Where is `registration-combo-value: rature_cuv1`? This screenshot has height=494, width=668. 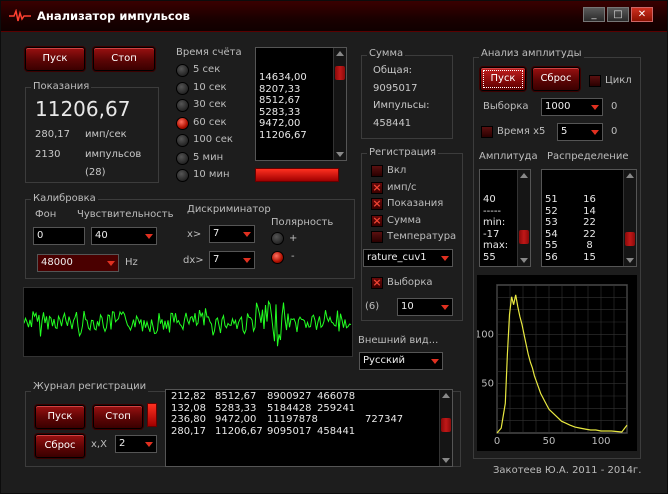 registration-combo-value: rature_cuv1 is located at coordinates (397, 257).